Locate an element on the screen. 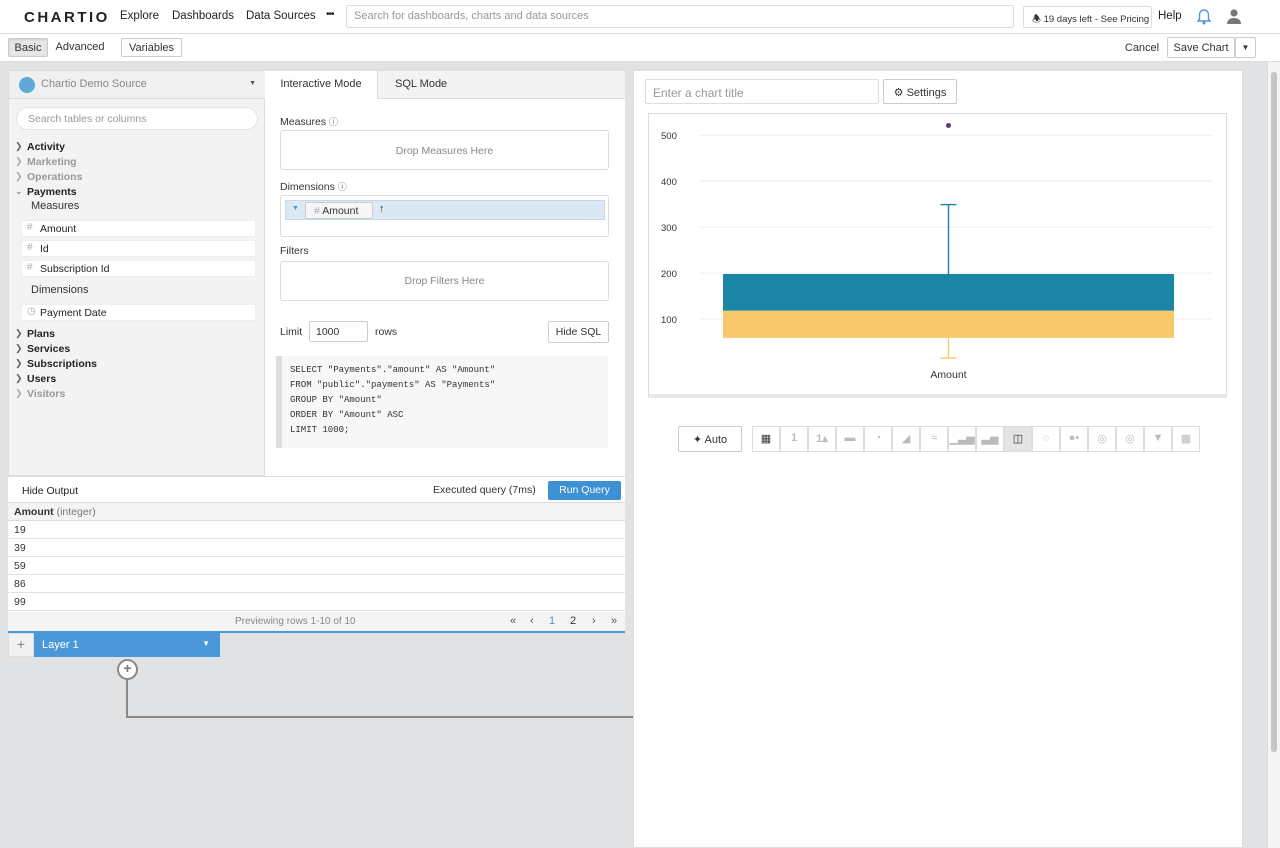 Image resolution: width=1280 pixels, height=848 pixels. advanced-mode-button: Advanced is located at coordinates (80, 47).